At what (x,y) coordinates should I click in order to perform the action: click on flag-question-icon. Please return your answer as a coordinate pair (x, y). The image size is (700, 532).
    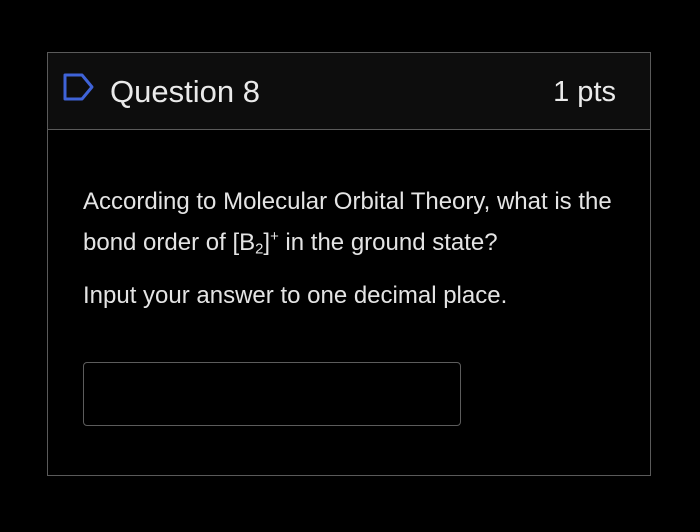
    Looking at the image, I should click on (79, 87).